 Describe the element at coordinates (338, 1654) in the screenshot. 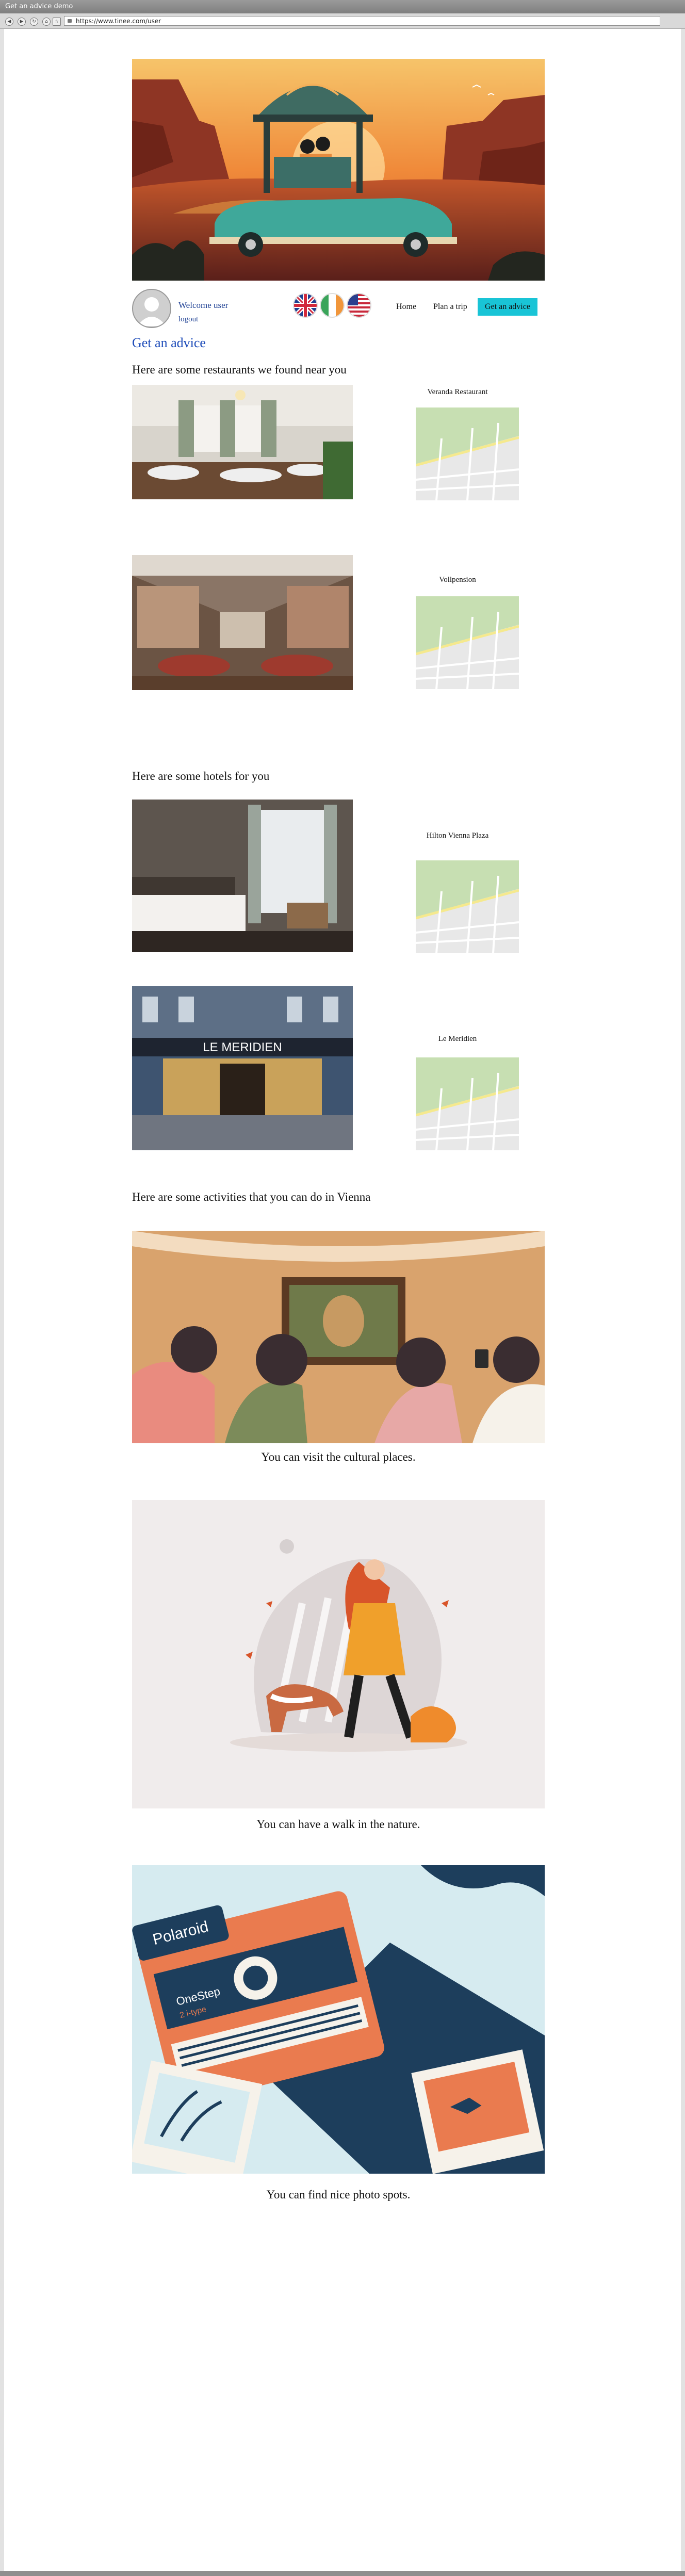

I see `activity-image-nature` at that location.